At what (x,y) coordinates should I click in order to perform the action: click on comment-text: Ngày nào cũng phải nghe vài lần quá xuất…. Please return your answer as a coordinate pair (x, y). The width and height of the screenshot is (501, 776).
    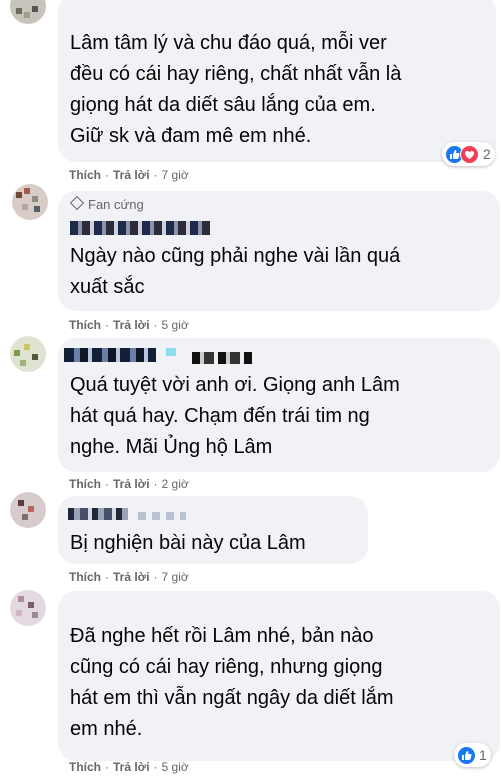
    Looking at the image, I should click on (235, 271).